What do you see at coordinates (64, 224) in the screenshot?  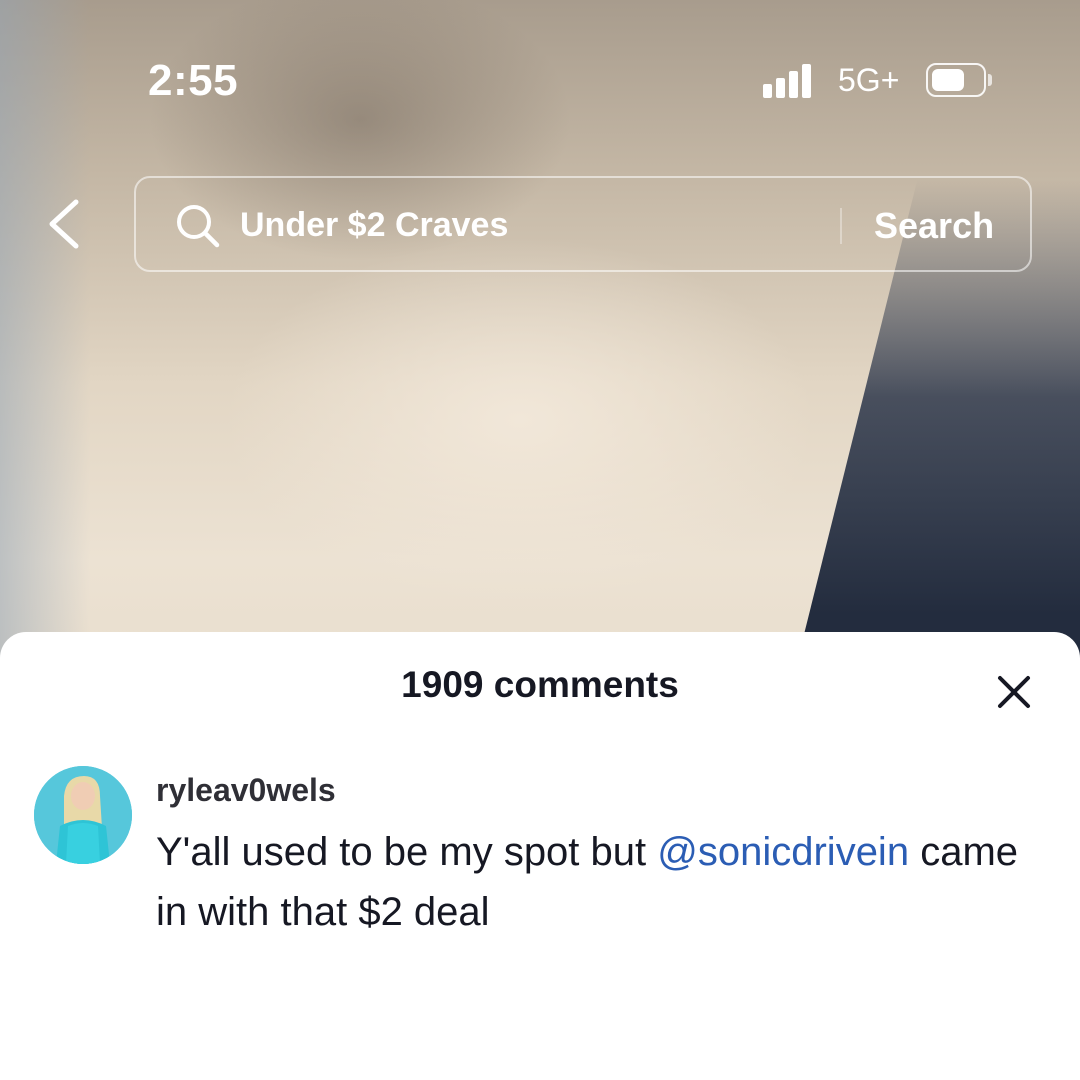 I see `back-chevron-icon` at bounding box center [64, 224].